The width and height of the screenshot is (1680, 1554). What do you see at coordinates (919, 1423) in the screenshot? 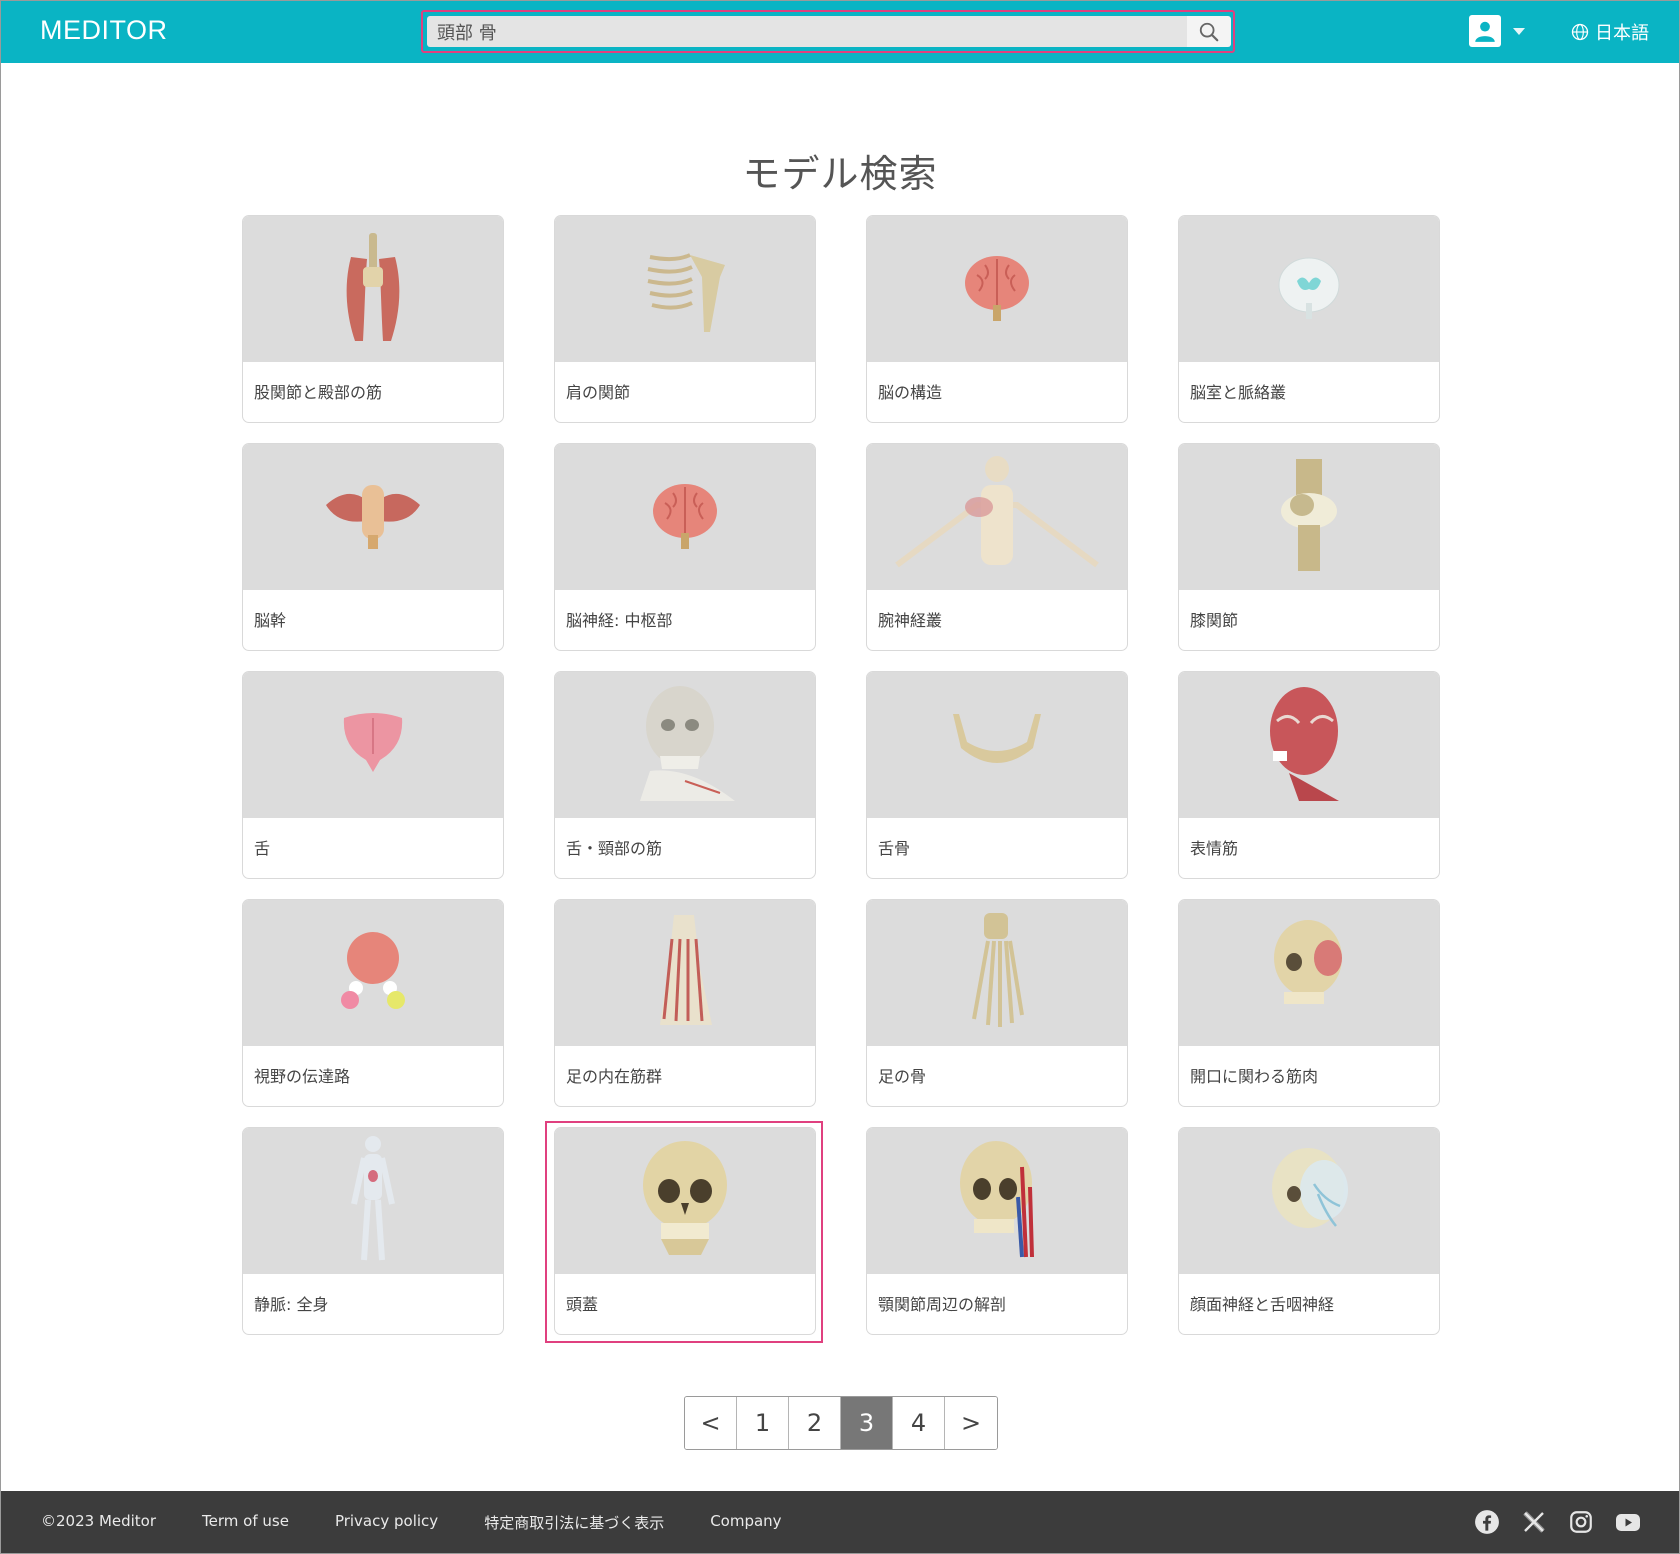
I see `page-button-4: 4` at bounding box center [919, 1423].